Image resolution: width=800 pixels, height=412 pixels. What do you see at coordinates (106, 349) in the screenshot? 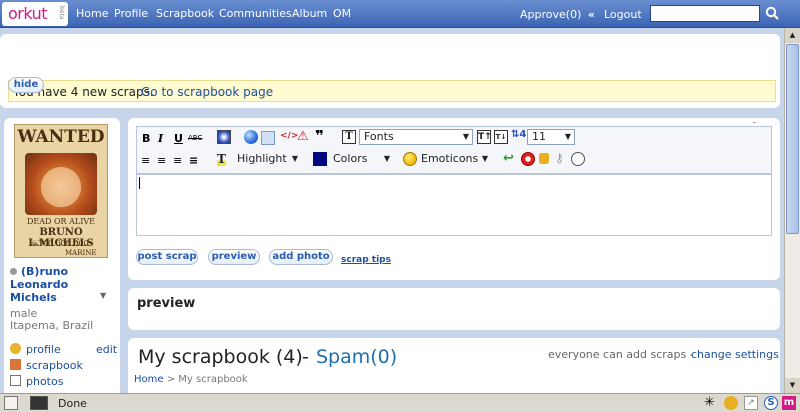
I see `edit-profile-link: edit` at bounding box center [106, 349].